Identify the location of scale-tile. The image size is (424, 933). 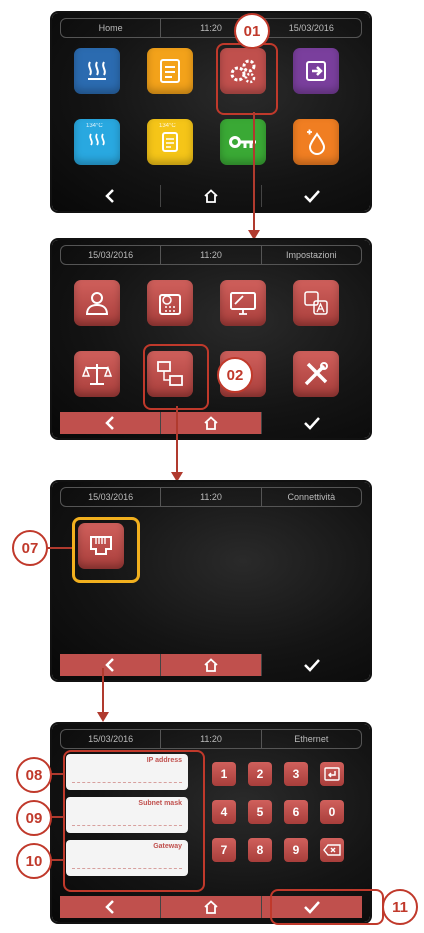
(97, 374).